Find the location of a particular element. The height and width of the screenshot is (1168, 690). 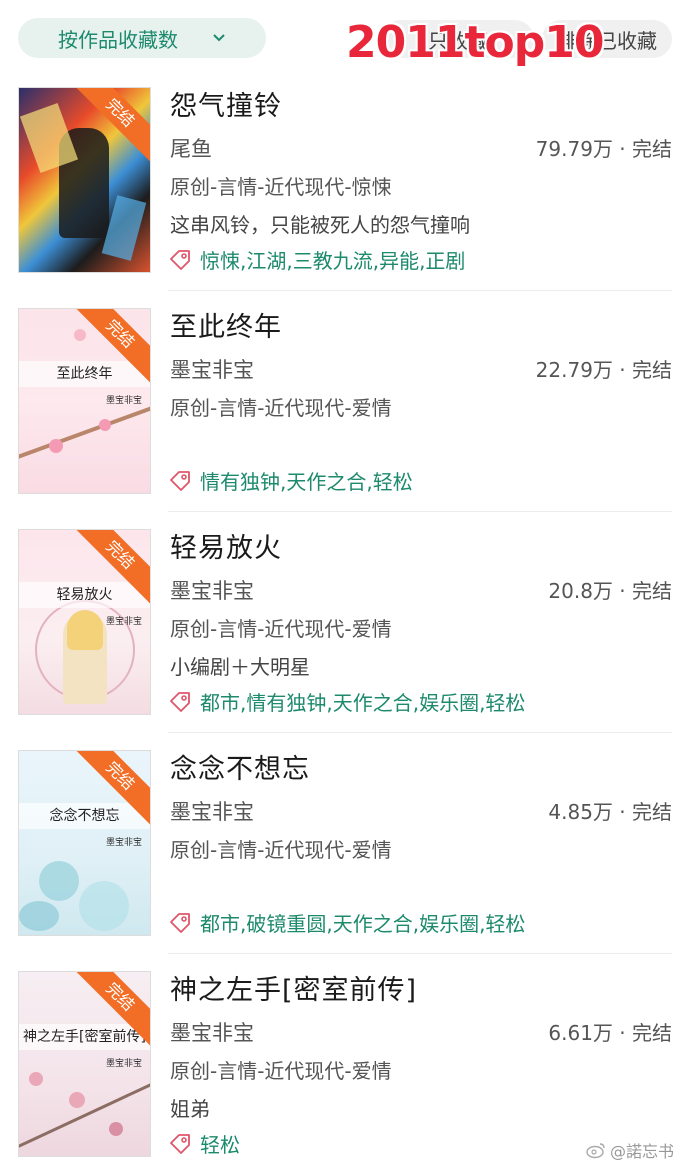

watermark-text: @諾忘书 is located at coordinates (641, 1151).